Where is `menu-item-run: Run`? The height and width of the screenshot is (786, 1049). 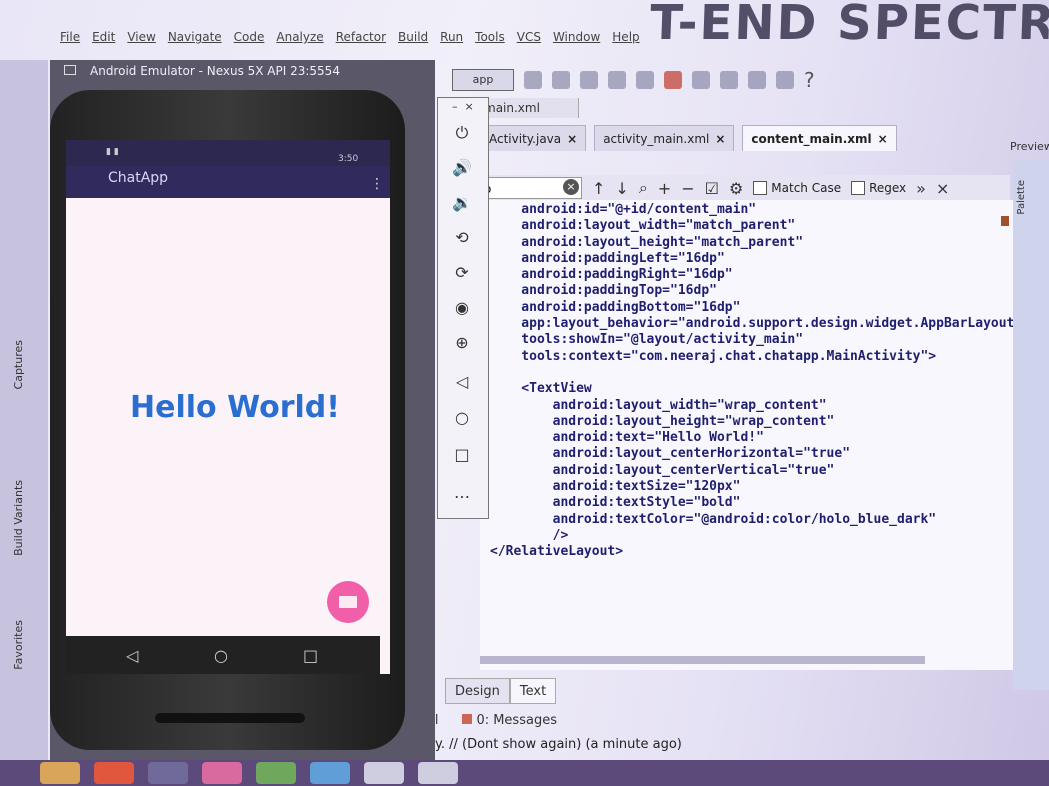
menu-item-run: Run is located at coordinates (451, 37).